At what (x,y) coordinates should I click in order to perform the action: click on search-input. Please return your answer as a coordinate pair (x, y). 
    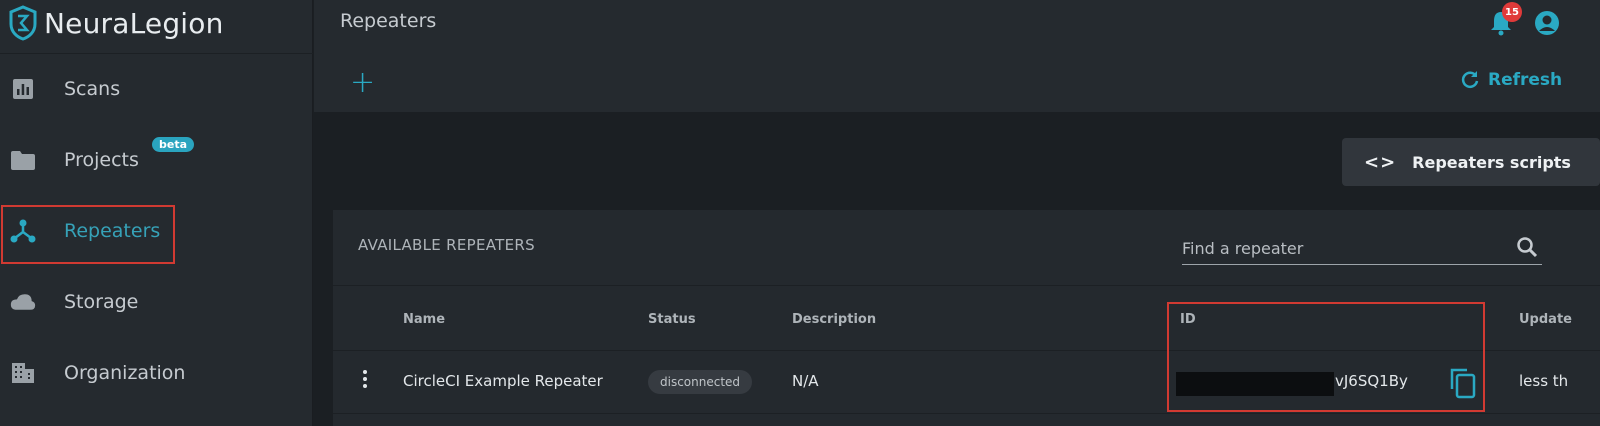
    Looking at the image, I should click on (1342, 248).